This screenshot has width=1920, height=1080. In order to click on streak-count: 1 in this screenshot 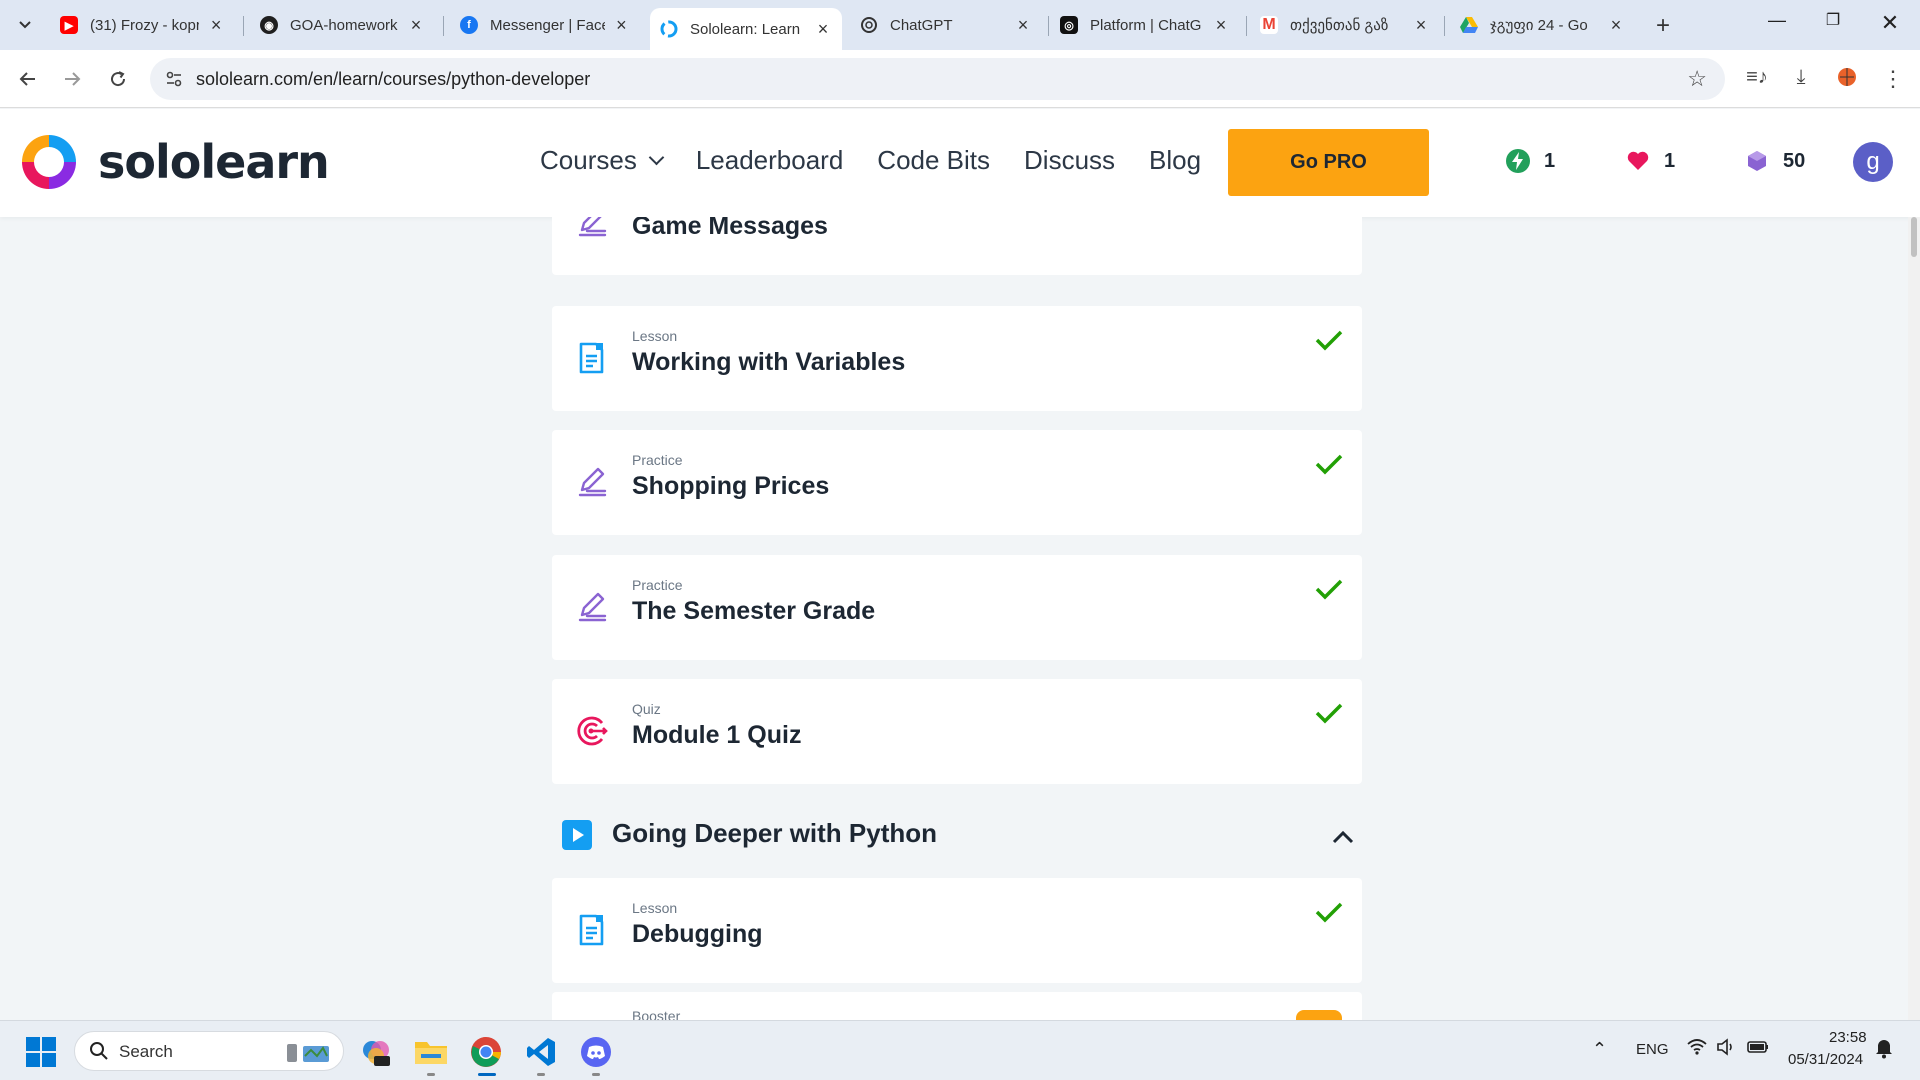, I will do `click(1550, 160)`.